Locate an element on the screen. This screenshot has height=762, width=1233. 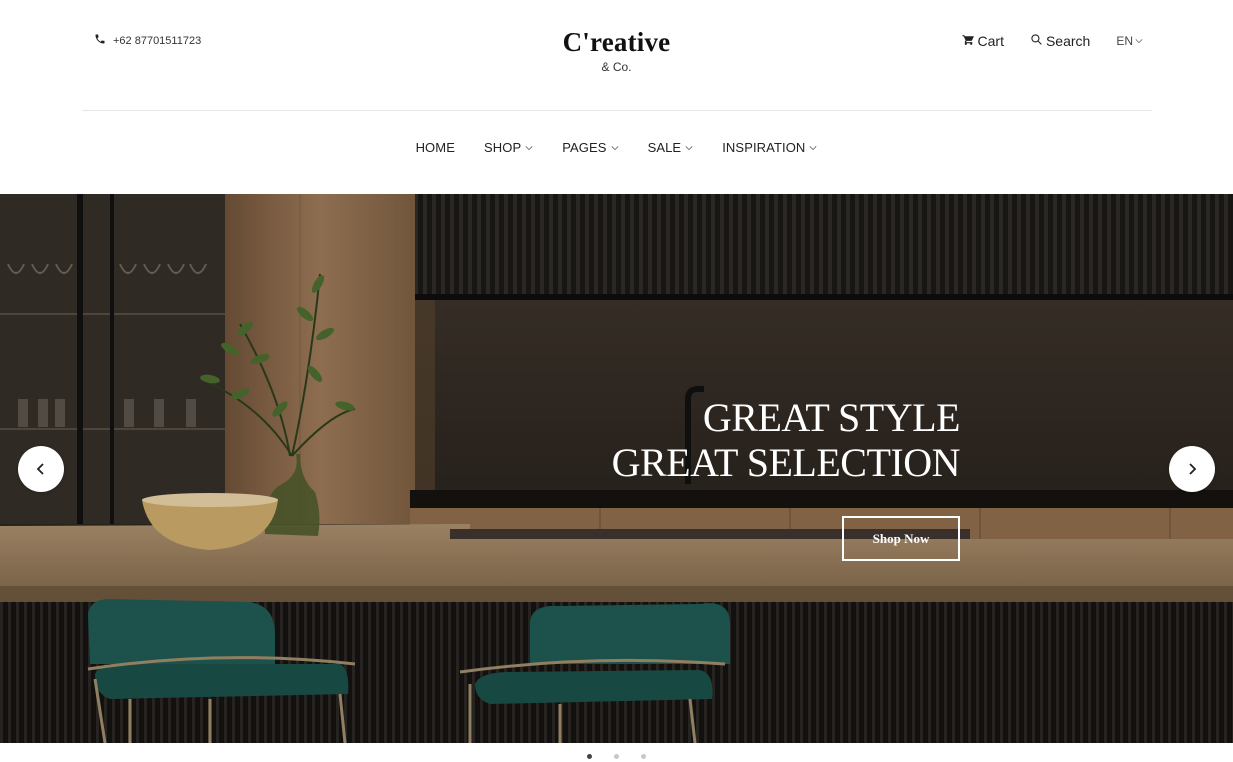
main-nav: HOME SHOP PAGES SALE INSPIRATION is located at coordinates (616, 147).